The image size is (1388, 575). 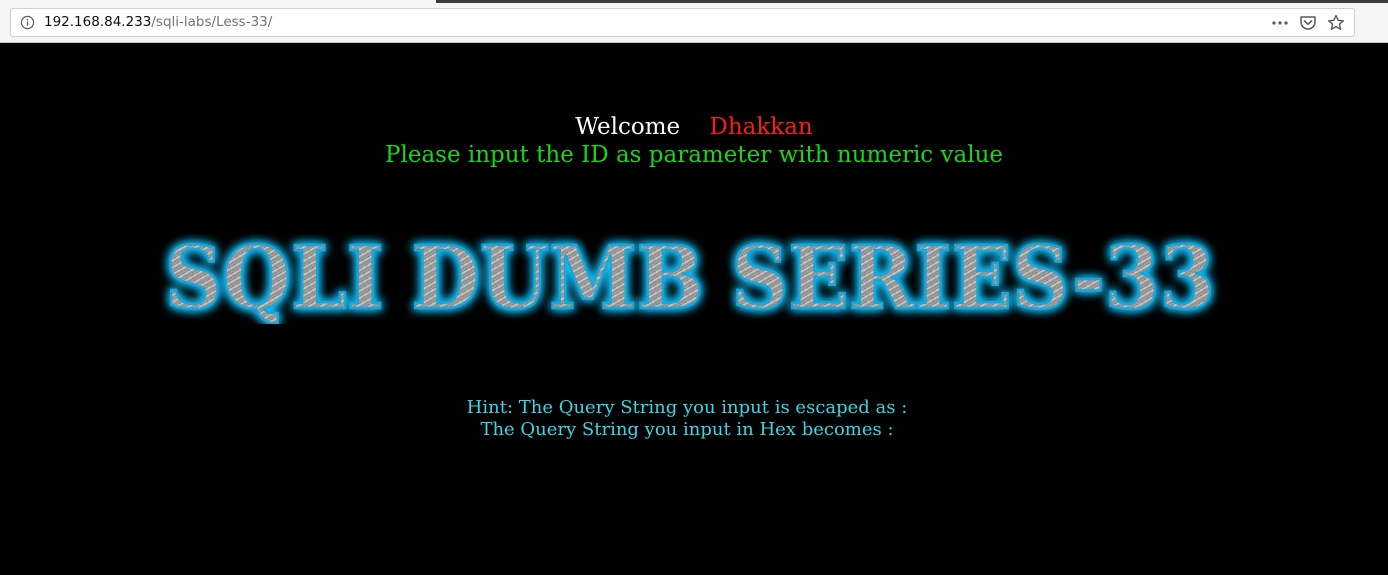 What do you see at coordinates (694, 127) in the screenshot?
I see `welcome-line: Welcome Dhakkan` at bounding box center [694, 127].